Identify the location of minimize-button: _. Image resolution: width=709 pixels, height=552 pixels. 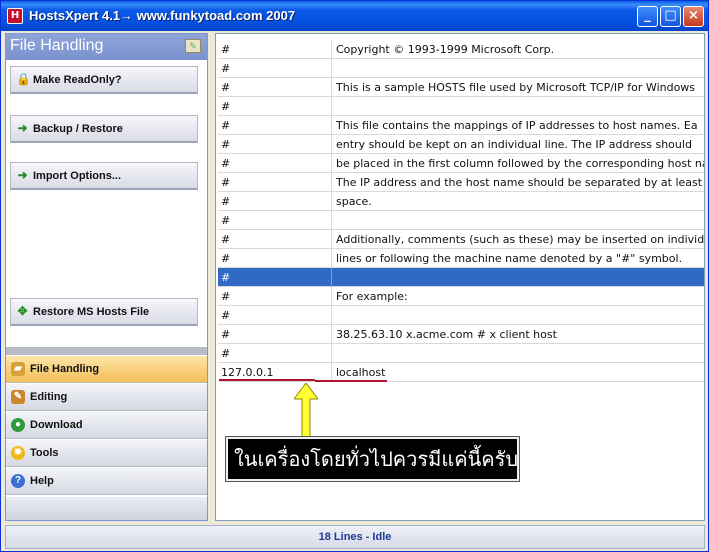
(647, 16).